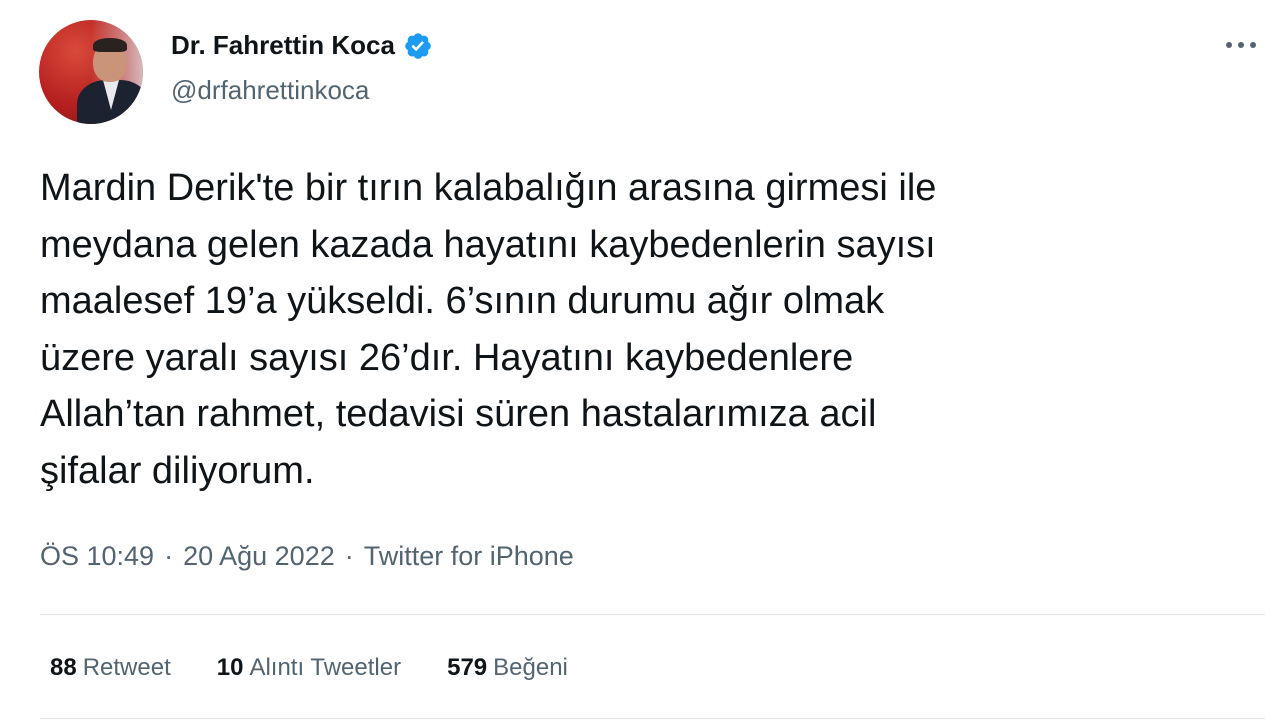 This screenshot has height=720, width=1280. Describe the element at coordinates (530, 667) in the screenshot. I see `like-label: Beğeni` at that location.